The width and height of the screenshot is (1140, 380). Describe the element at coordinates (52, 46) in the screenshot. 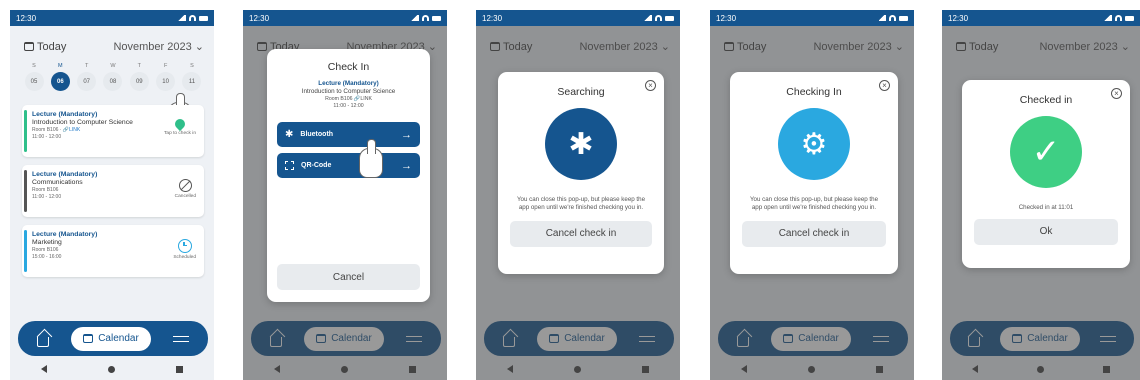

I see `today-label: Today` at that location.